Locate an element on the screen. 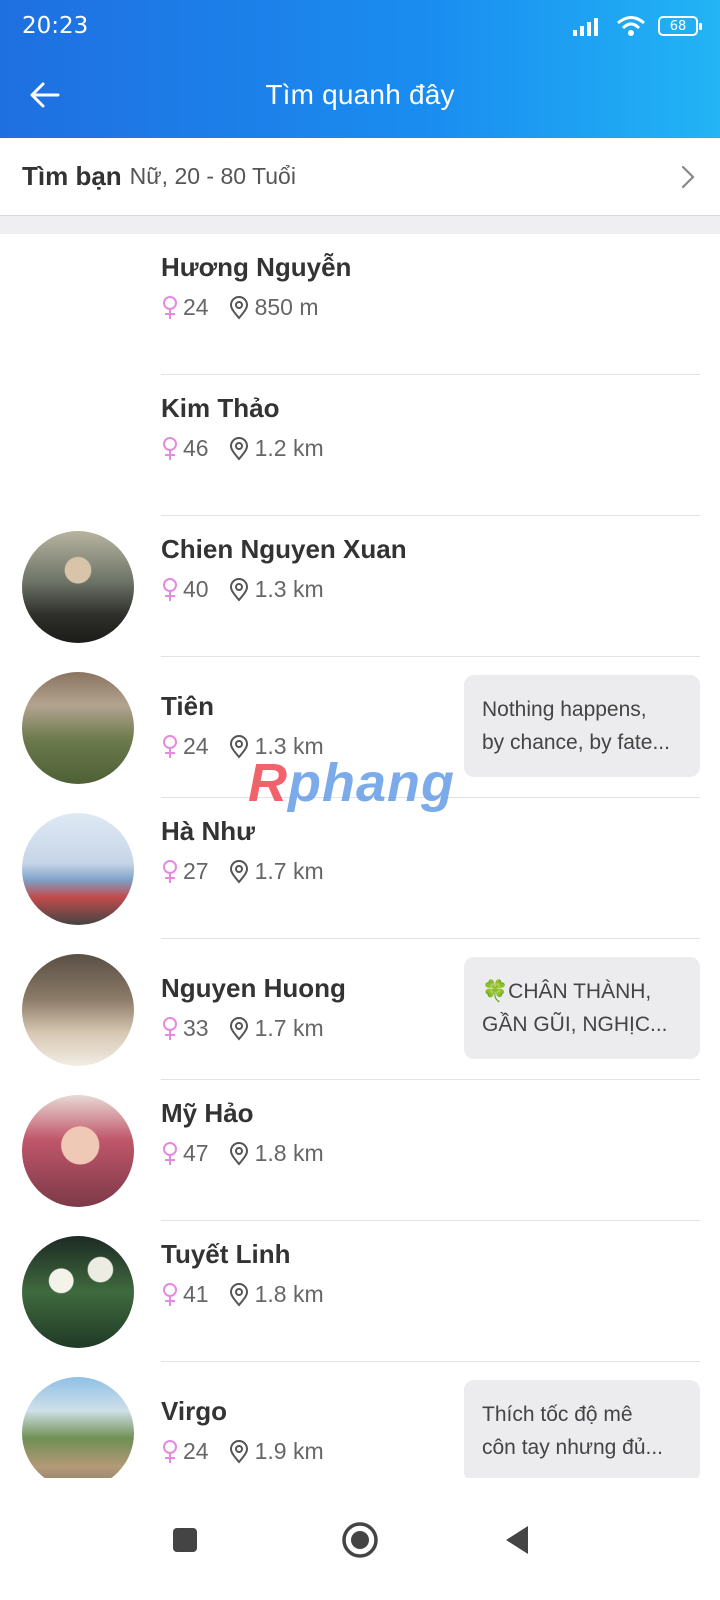 The height and width of the screenshot is (1600, 720). status-text: 🍀CHÂN THÀNH, is located at coordinates (567, 991).